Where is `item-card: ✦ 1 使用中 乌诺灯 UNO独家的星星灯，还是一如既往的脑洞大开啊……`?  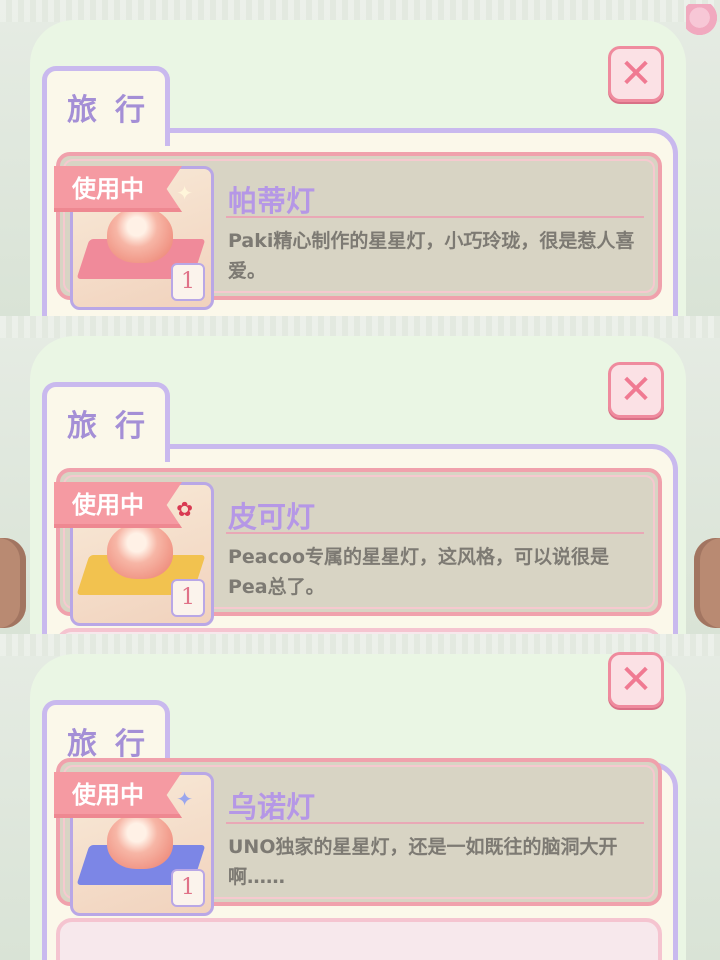 item-card: ✦ 1 使用中 乌诺灯 UNO独家的星星灯，还是一如既往的脑洞大开啊…… is located at coordinates (358, 837).